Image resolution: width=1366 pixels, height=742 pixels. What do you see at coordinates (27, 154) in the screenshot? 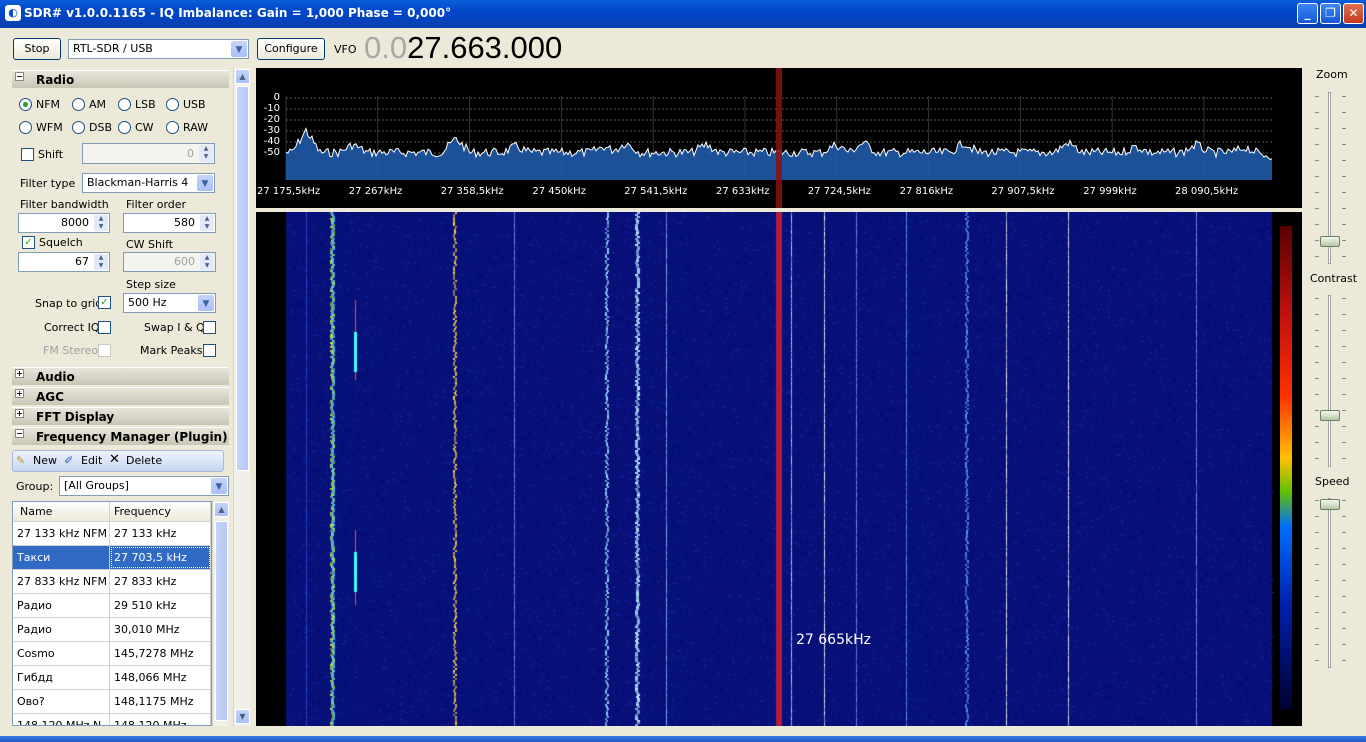
I see `shift-checkbox` at bounding box center [27, 154].